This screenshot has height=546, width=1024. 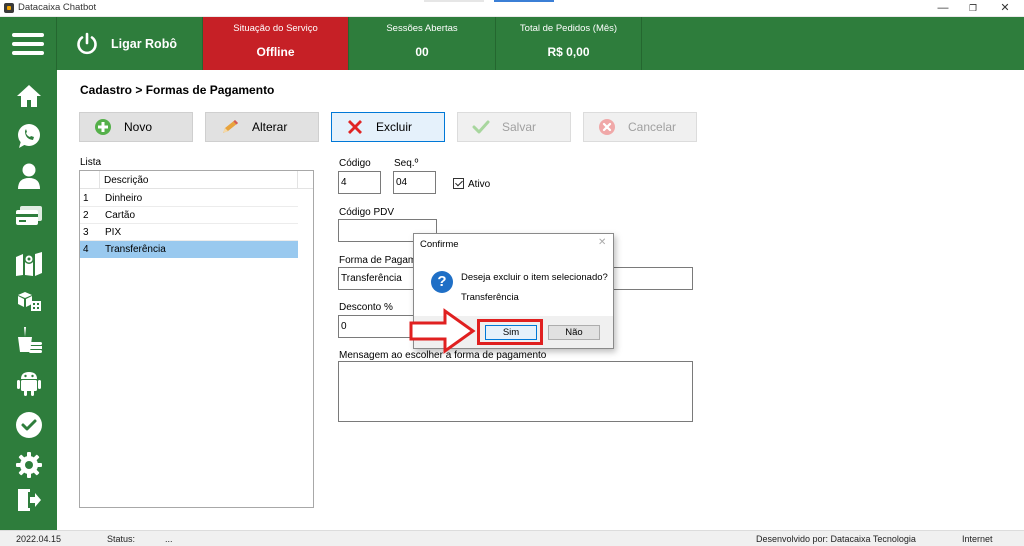 I want to click on cancel-button: Cancelar, so click(x=640, y=127).